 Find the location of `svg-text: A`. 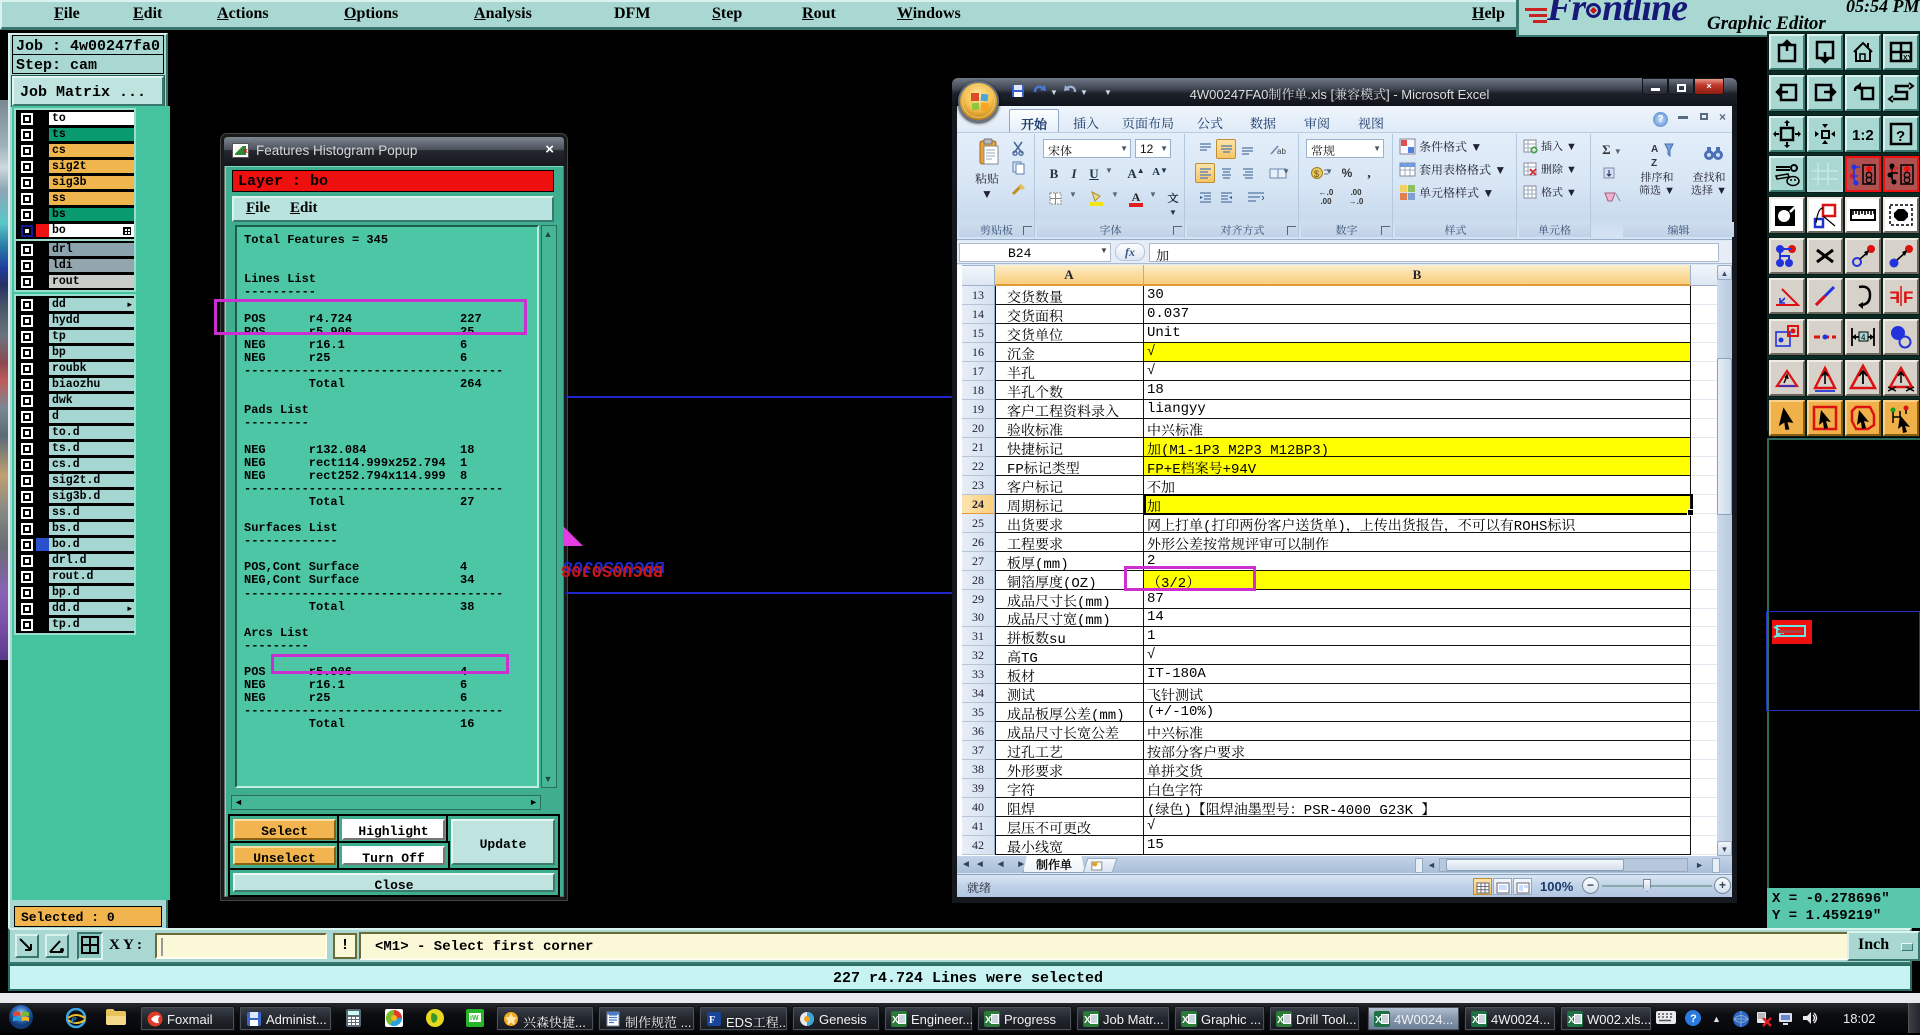

svg-text: A is located at coordinates (1654, 149).